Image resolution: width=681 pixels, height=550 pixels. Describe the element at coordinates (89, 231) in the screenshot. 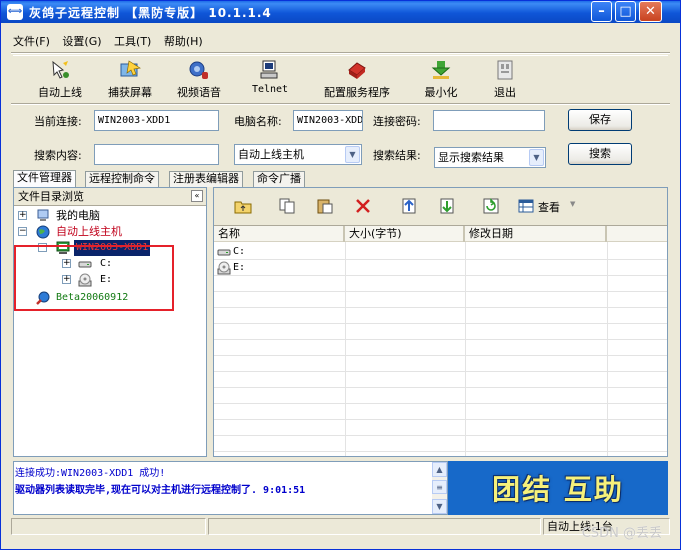

I see `tree-label: 自动上线主机` at that location.